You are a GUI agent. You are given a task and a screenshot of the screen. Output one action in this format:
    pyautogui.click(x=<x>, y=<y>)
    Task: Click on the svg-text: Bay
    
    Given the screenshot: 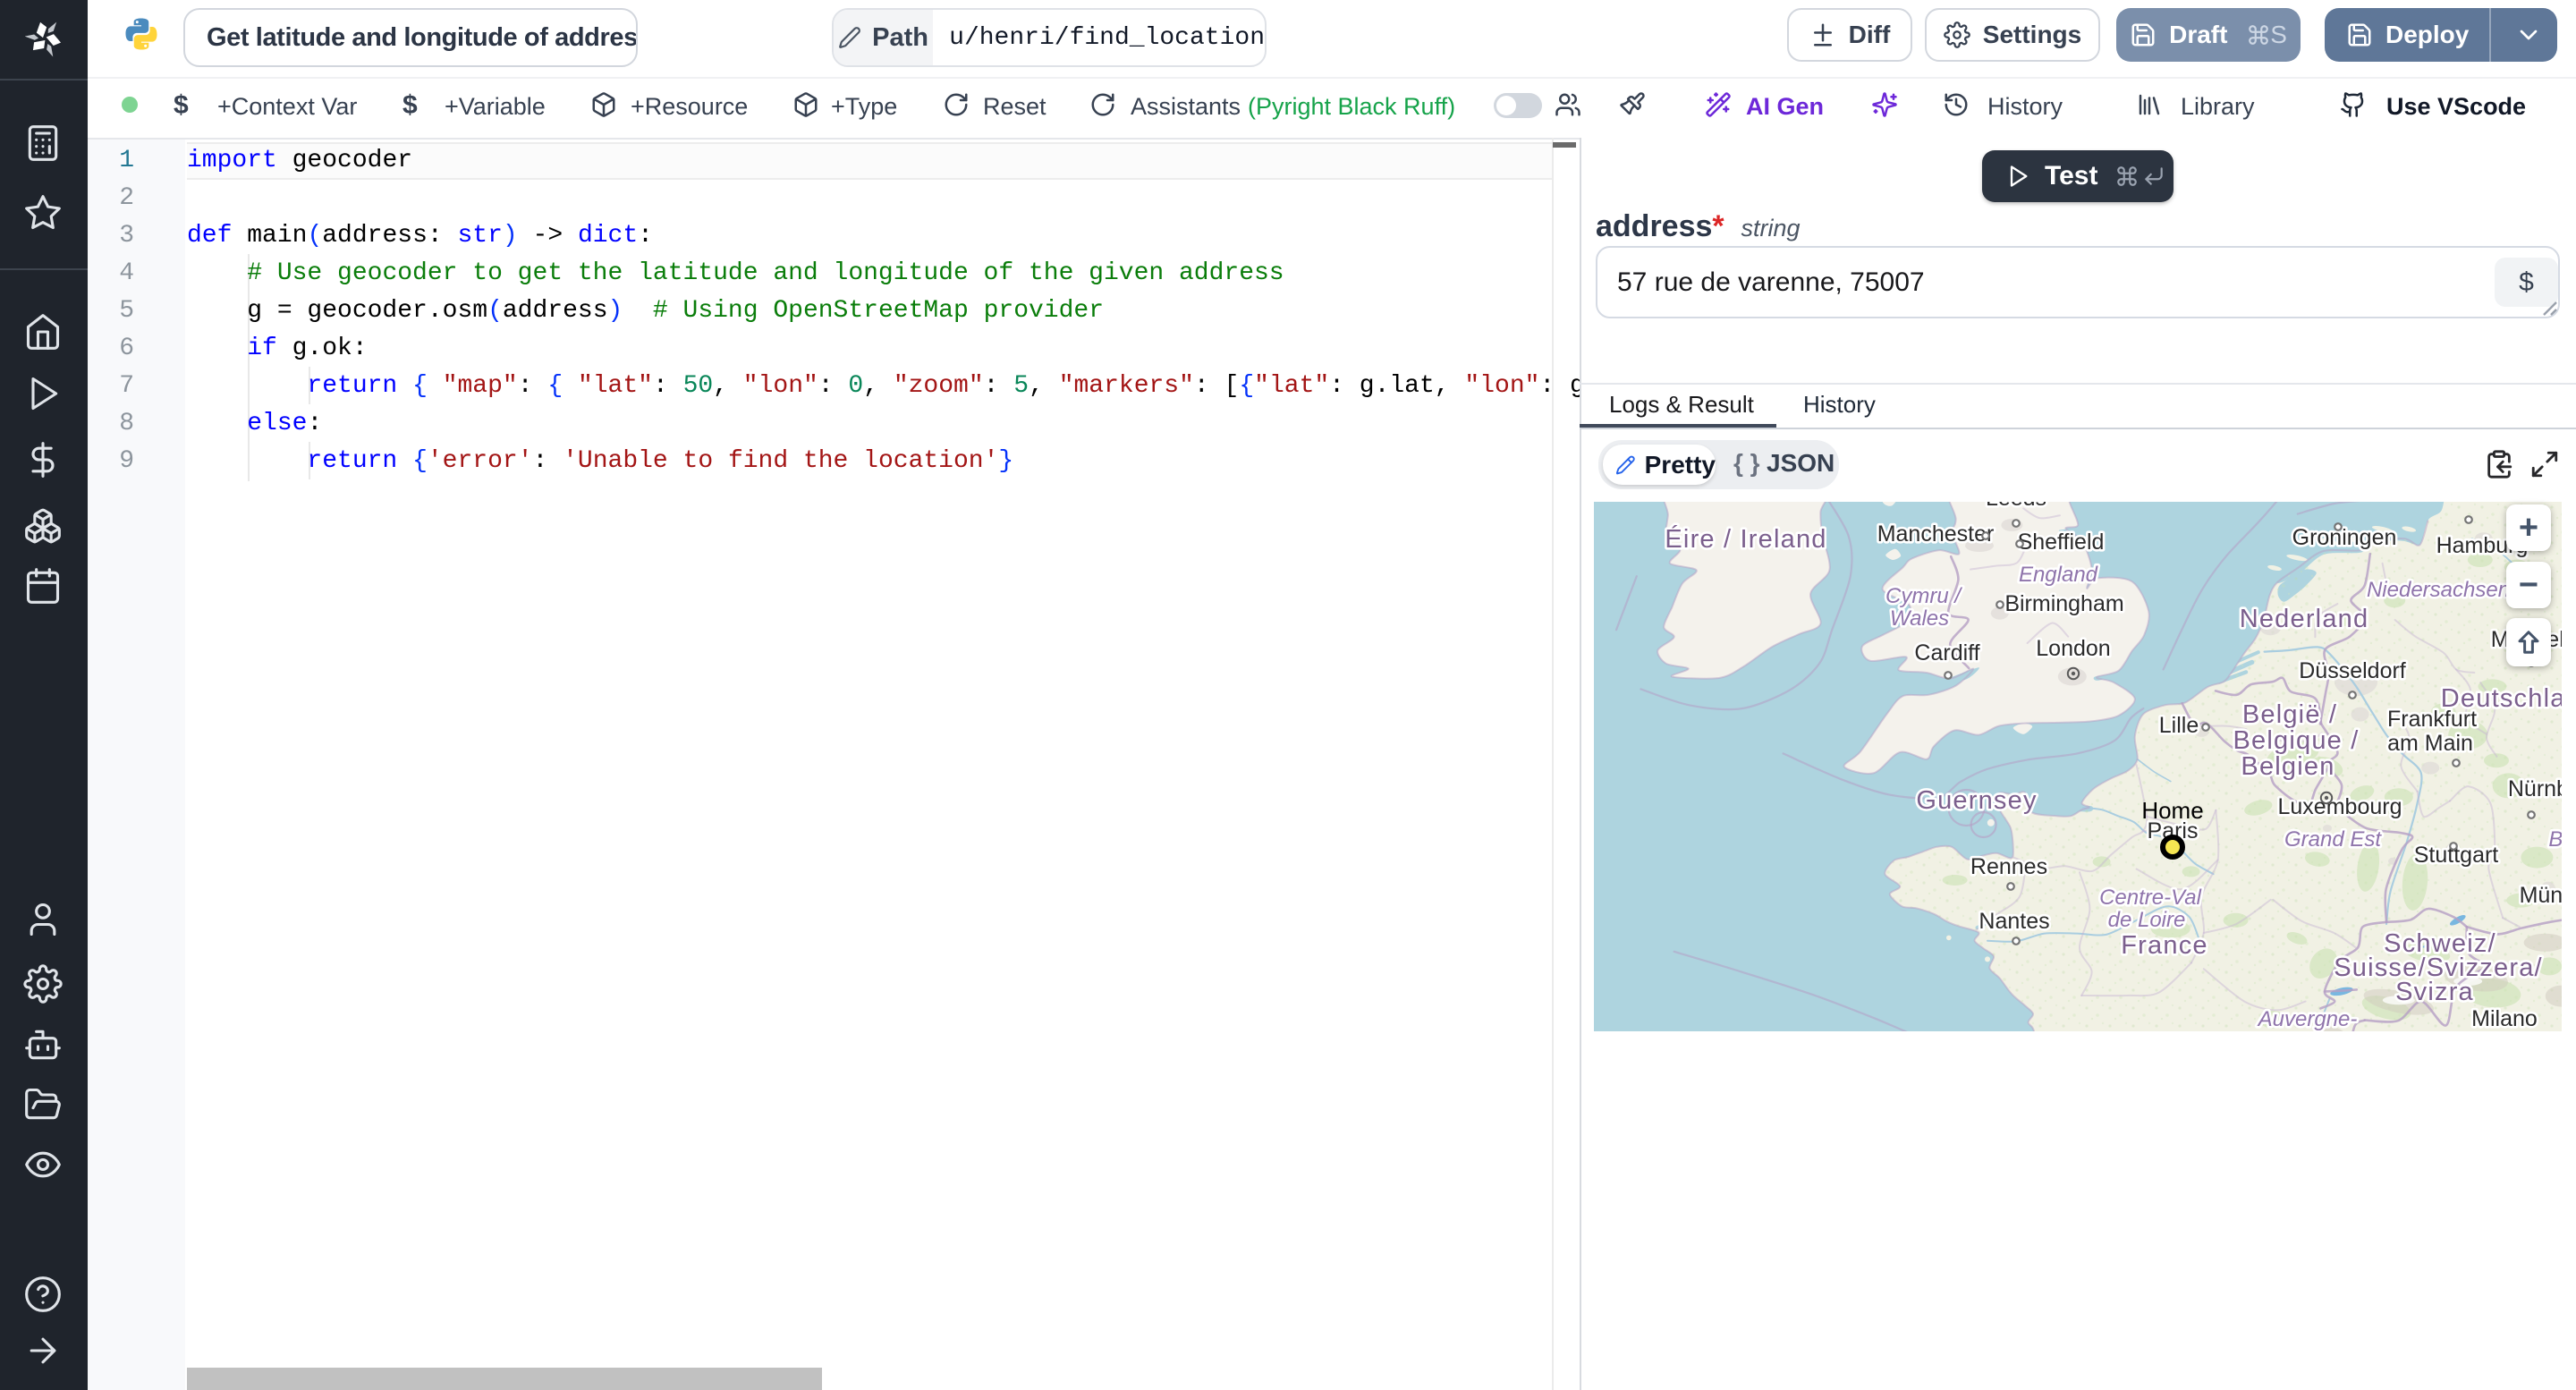 What is the action you would take?
    pyautogui.click(x=2555, y=839)
    